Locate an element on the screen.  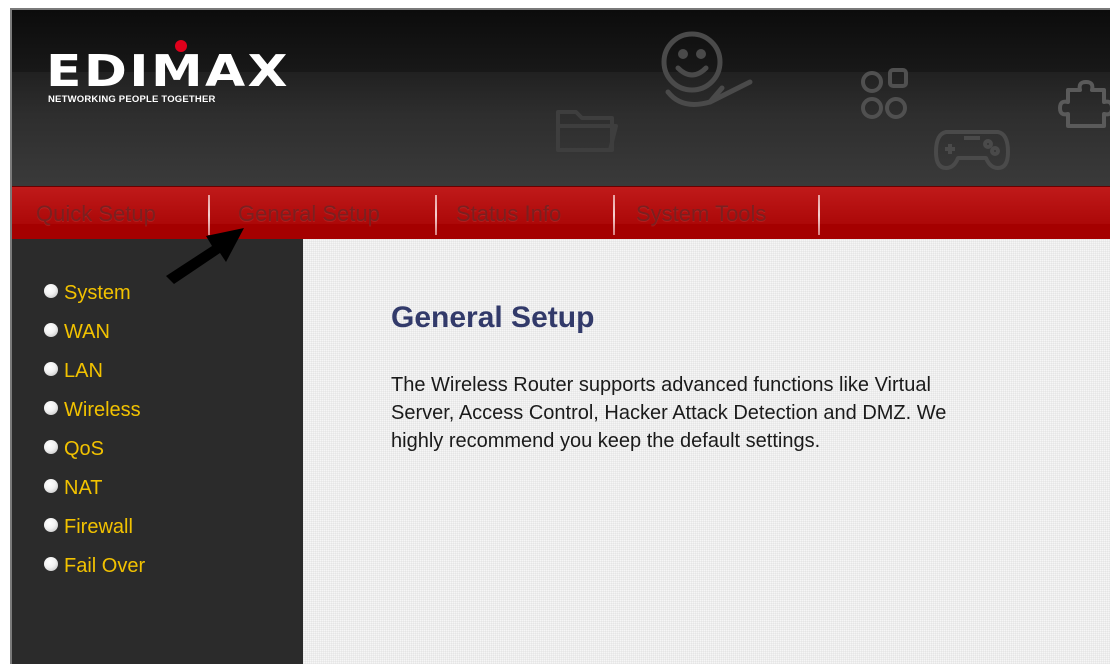
sidebar-item-firewall: Firewall is located at coordinates (88, 527).